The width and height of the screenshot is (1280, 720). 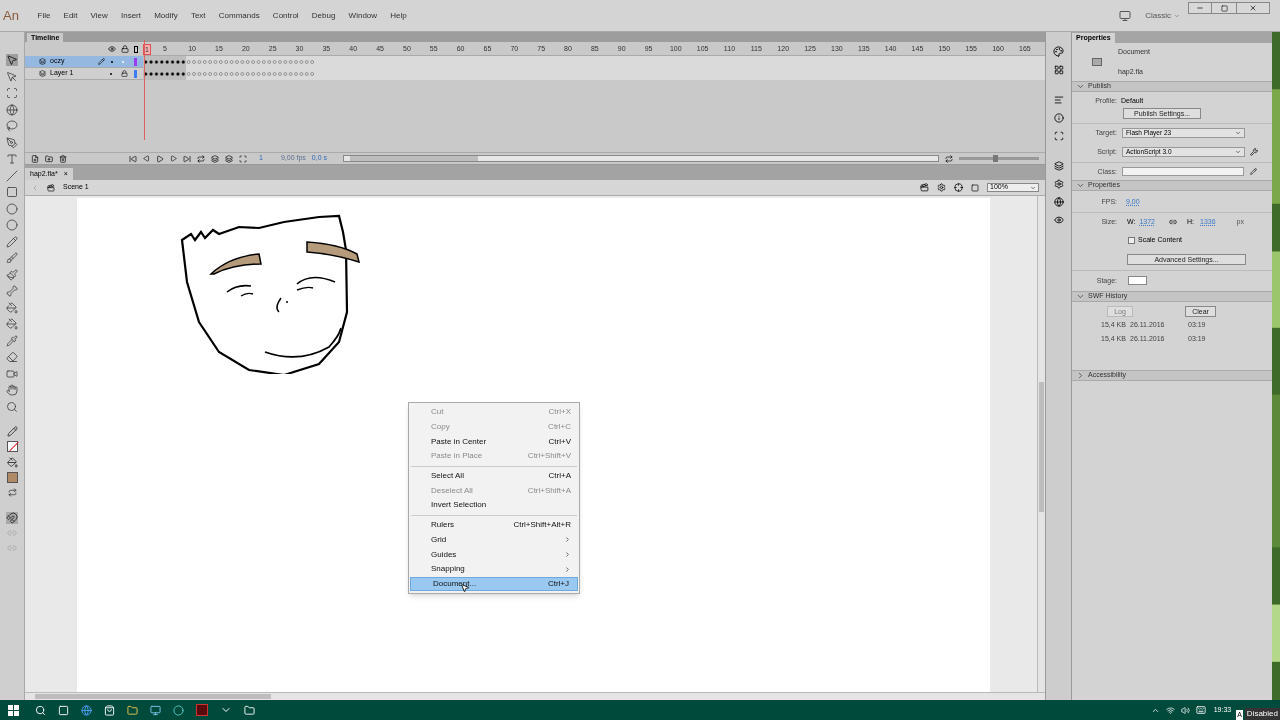 I want to click on visibility-icon, so click(x=112, y=49).